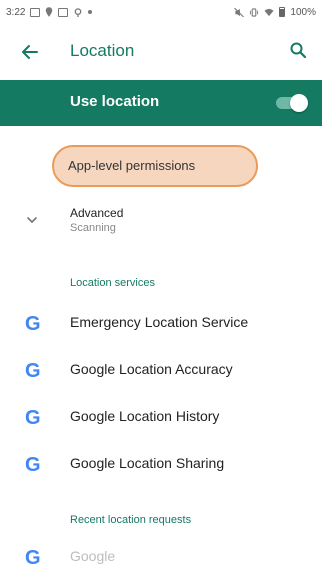  What do you see at coordinates (131, 520) in the screenshot?
I see `recent-requests-header: Recent location requests` at bounding box center [131, 520].